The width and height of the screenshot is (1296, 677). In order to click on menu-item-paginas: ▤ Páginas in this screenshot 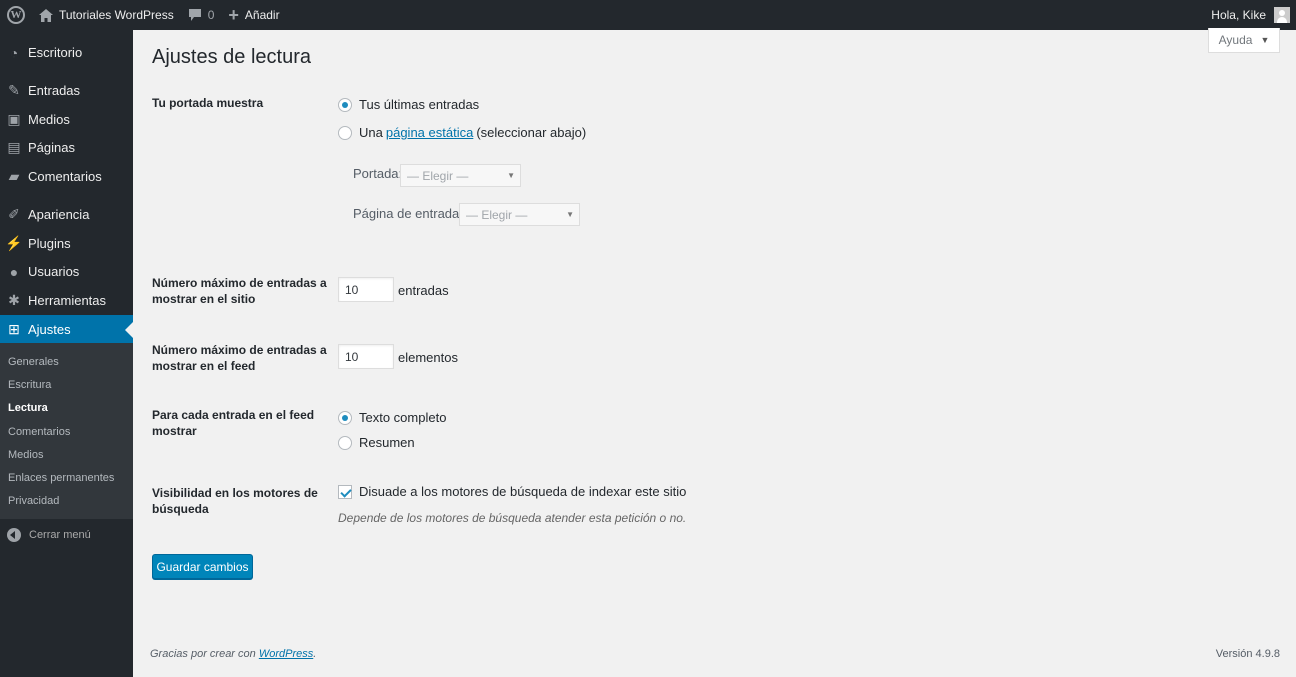, I will do `click(66, 147)`.